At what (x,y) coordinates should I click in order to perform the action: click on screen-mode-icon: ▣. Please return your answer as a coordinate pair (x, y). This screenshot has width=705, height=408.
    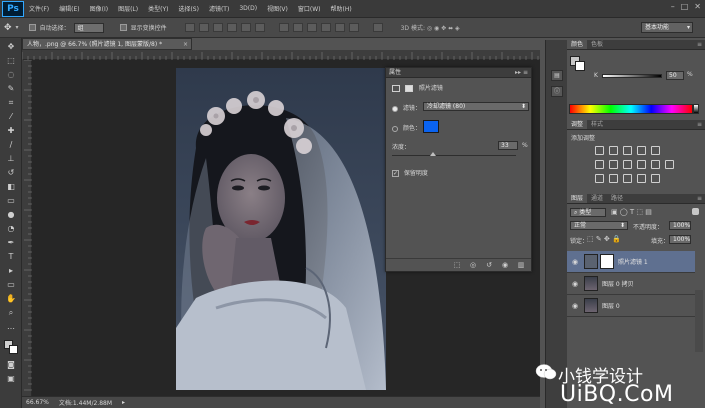
    Looking at the image, I should click on (11, 379).